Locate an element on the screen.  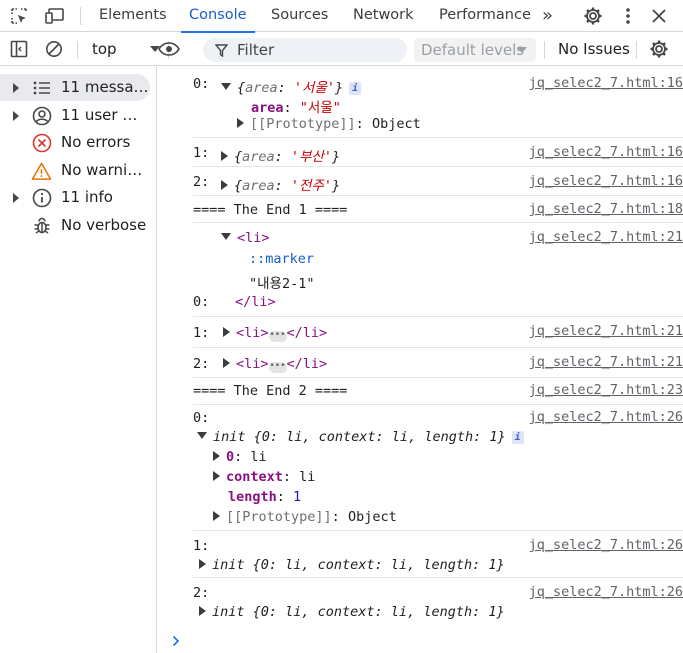
console-prompt-icon is located at coordinates (176, 642).